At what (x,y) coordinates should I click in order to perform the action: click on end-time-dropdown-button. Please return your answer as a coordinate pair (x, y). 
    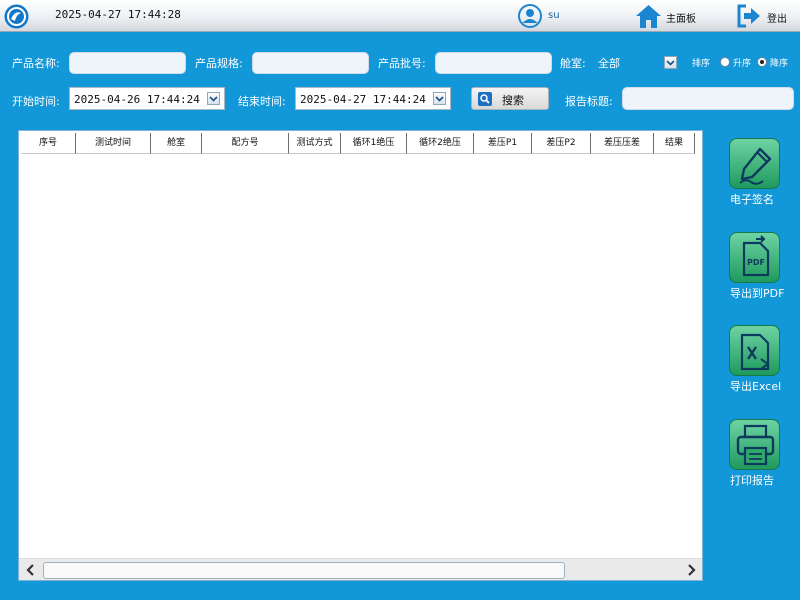
    Looking at the image, I should click on (439, 98).